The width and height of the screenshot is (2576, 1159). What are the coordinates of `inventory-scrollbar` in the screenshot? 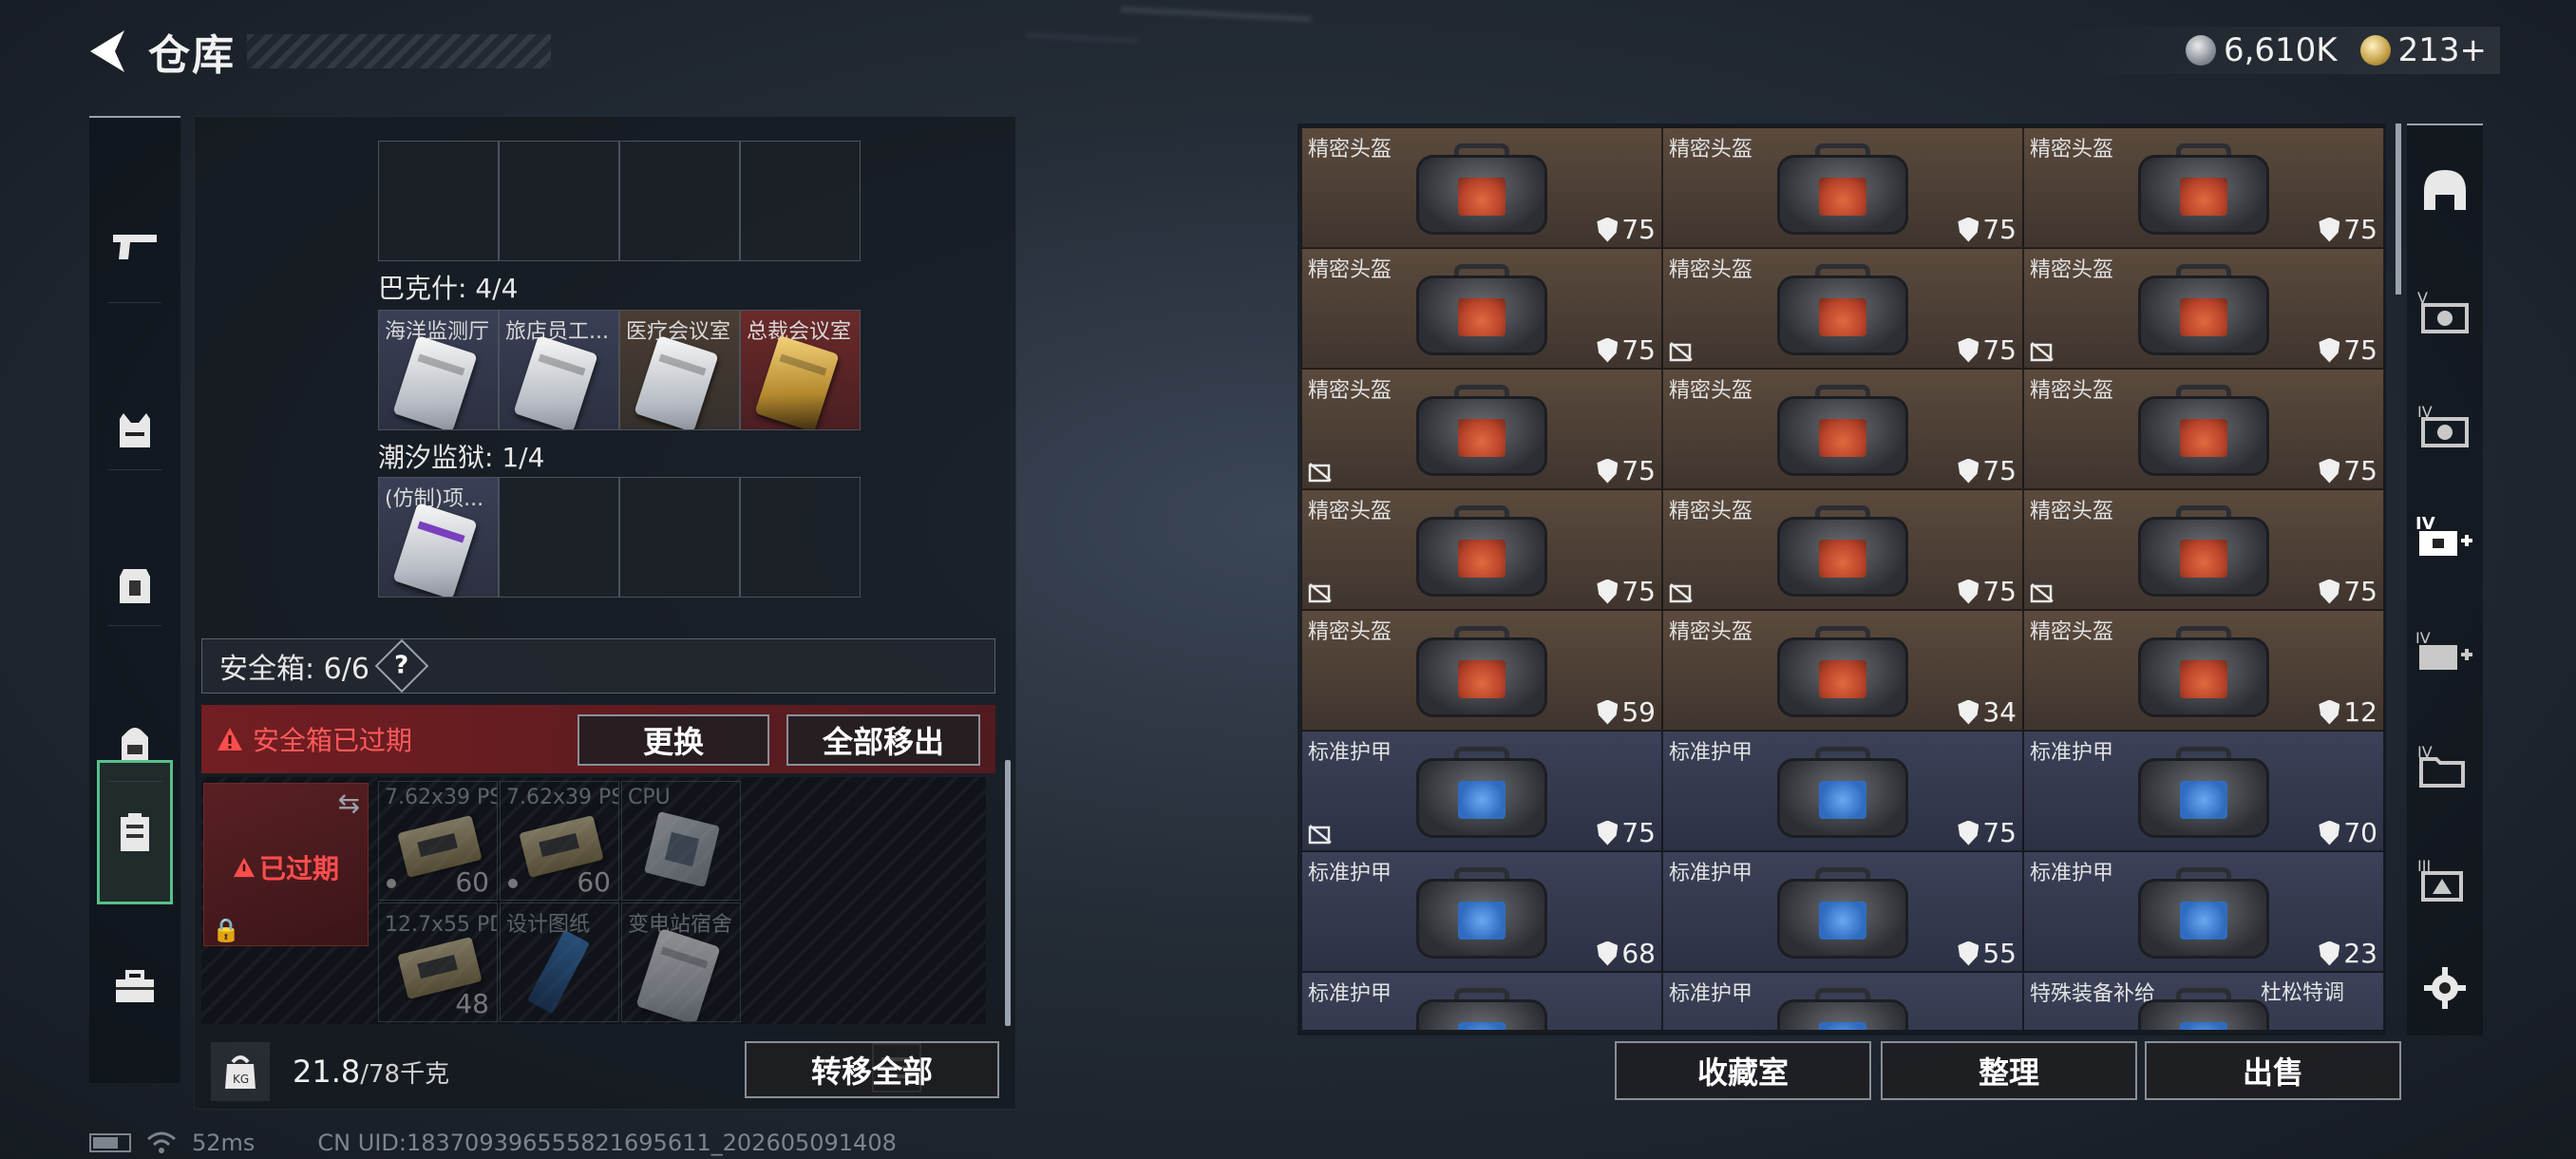 It's located at (1008, 893).